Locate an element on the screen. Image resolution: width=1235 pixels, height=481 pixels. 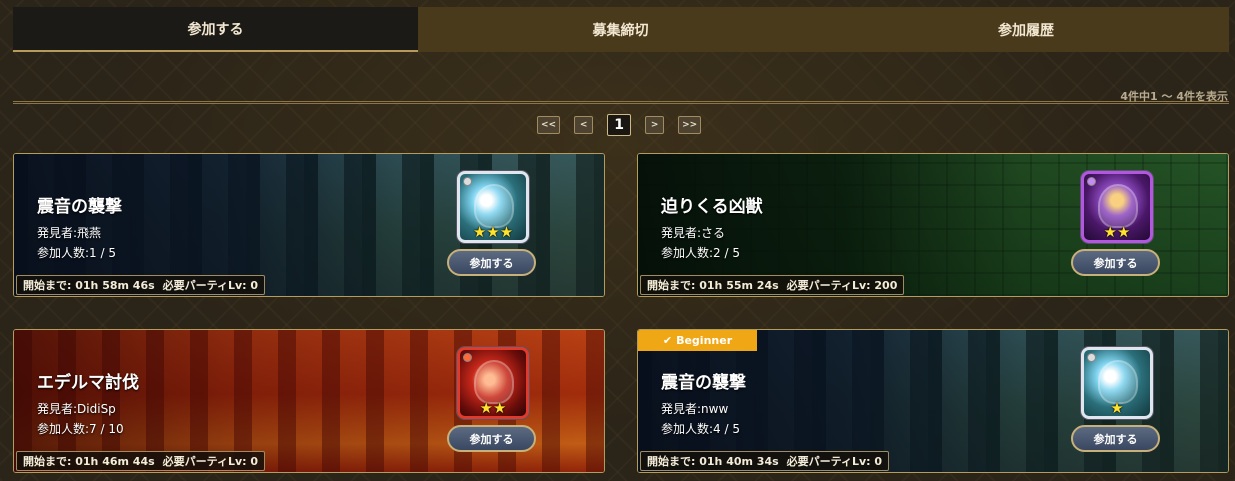
wind-monster-icon: ★★★ is located at coordinates (493, 207).